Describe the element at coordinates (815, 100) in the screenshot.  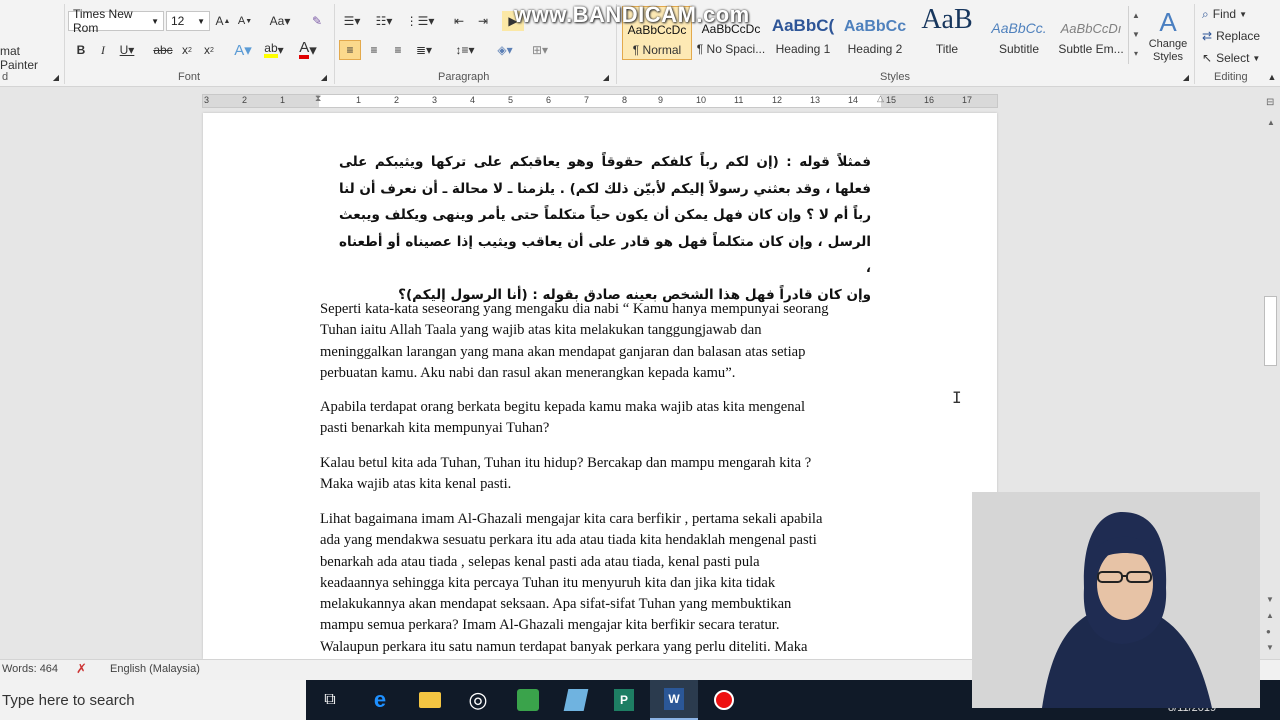
I see `ruler-tick: 13` at that location.